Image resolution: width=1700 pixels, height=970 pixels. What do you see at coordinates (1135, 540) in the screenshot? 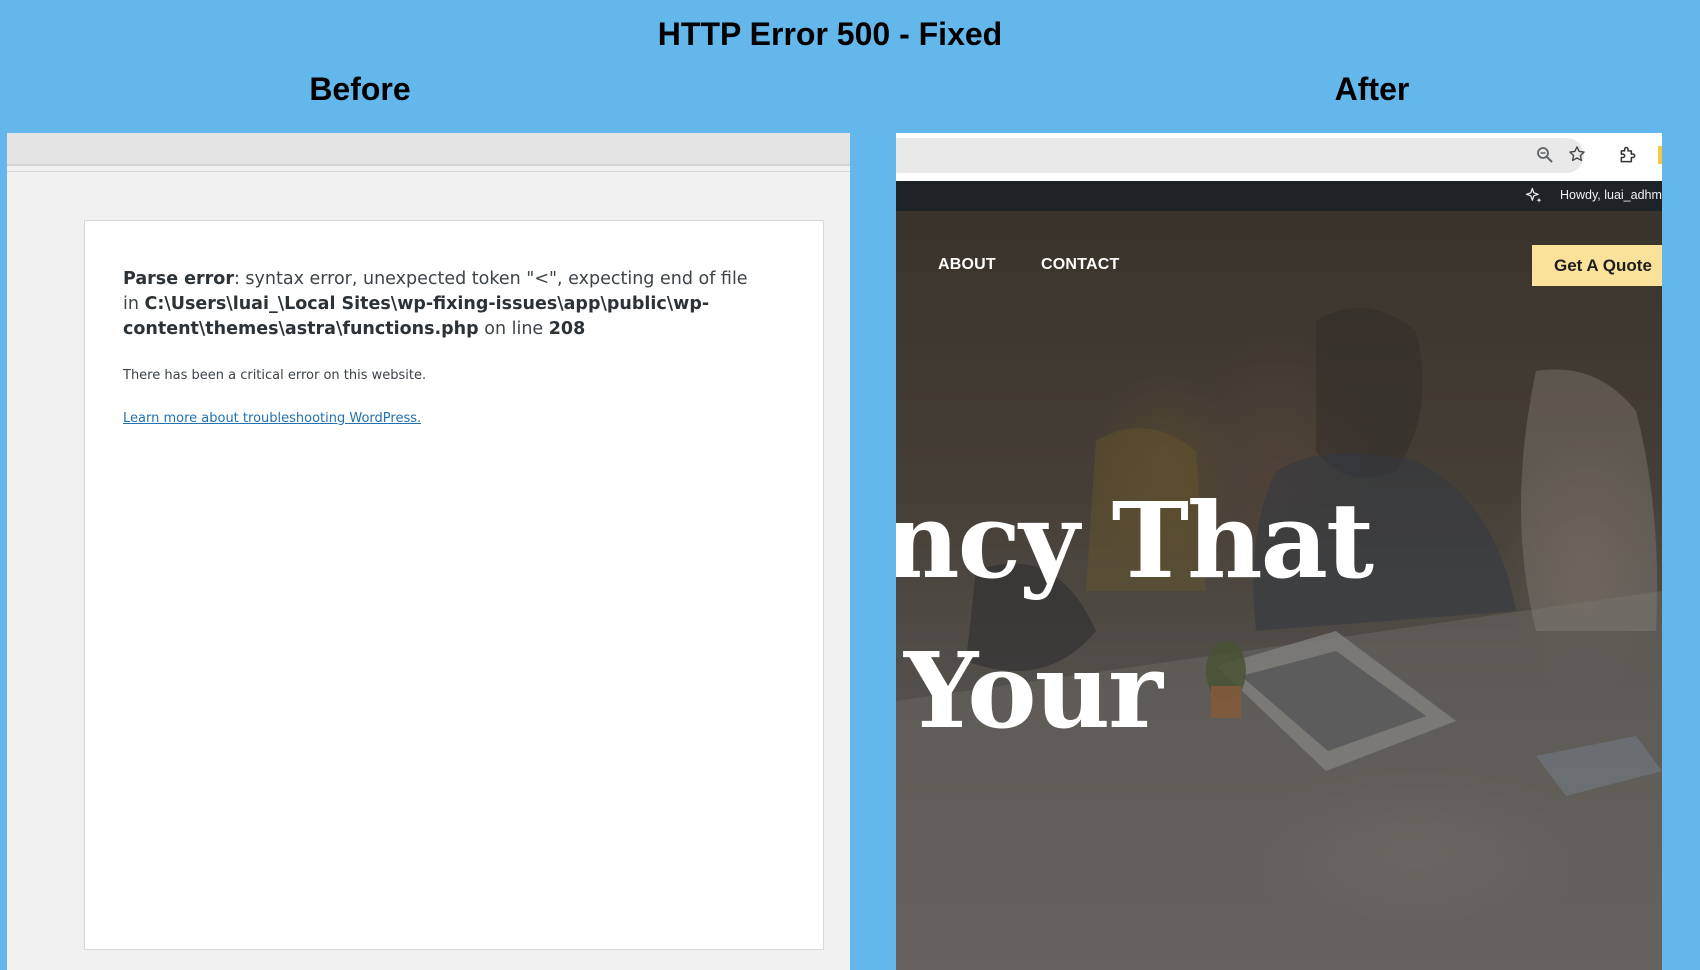
I see `hero-heading-line-1: ncy That` at bounding box center [1135, 540].